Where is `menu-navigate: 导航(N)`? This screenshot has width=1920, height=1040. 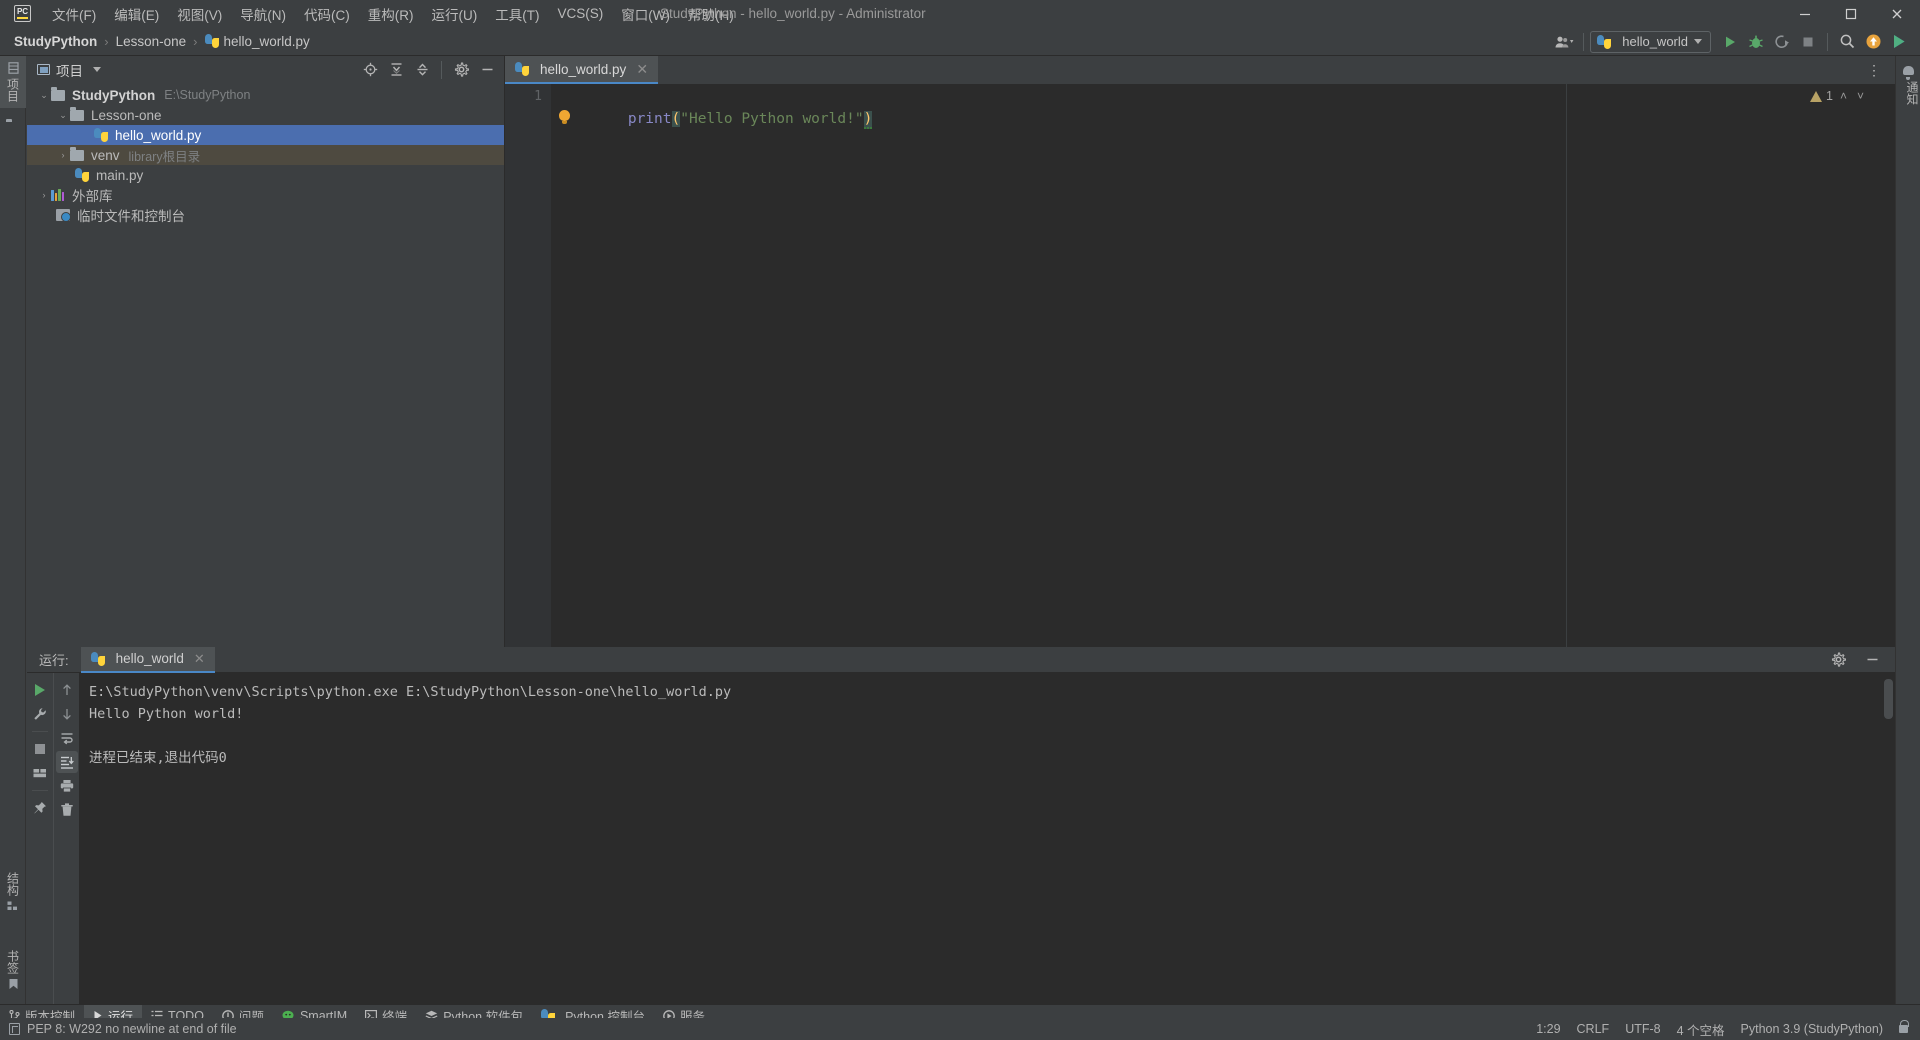
menu-navigate: 导航(N) is located at coordinates (263, 14).